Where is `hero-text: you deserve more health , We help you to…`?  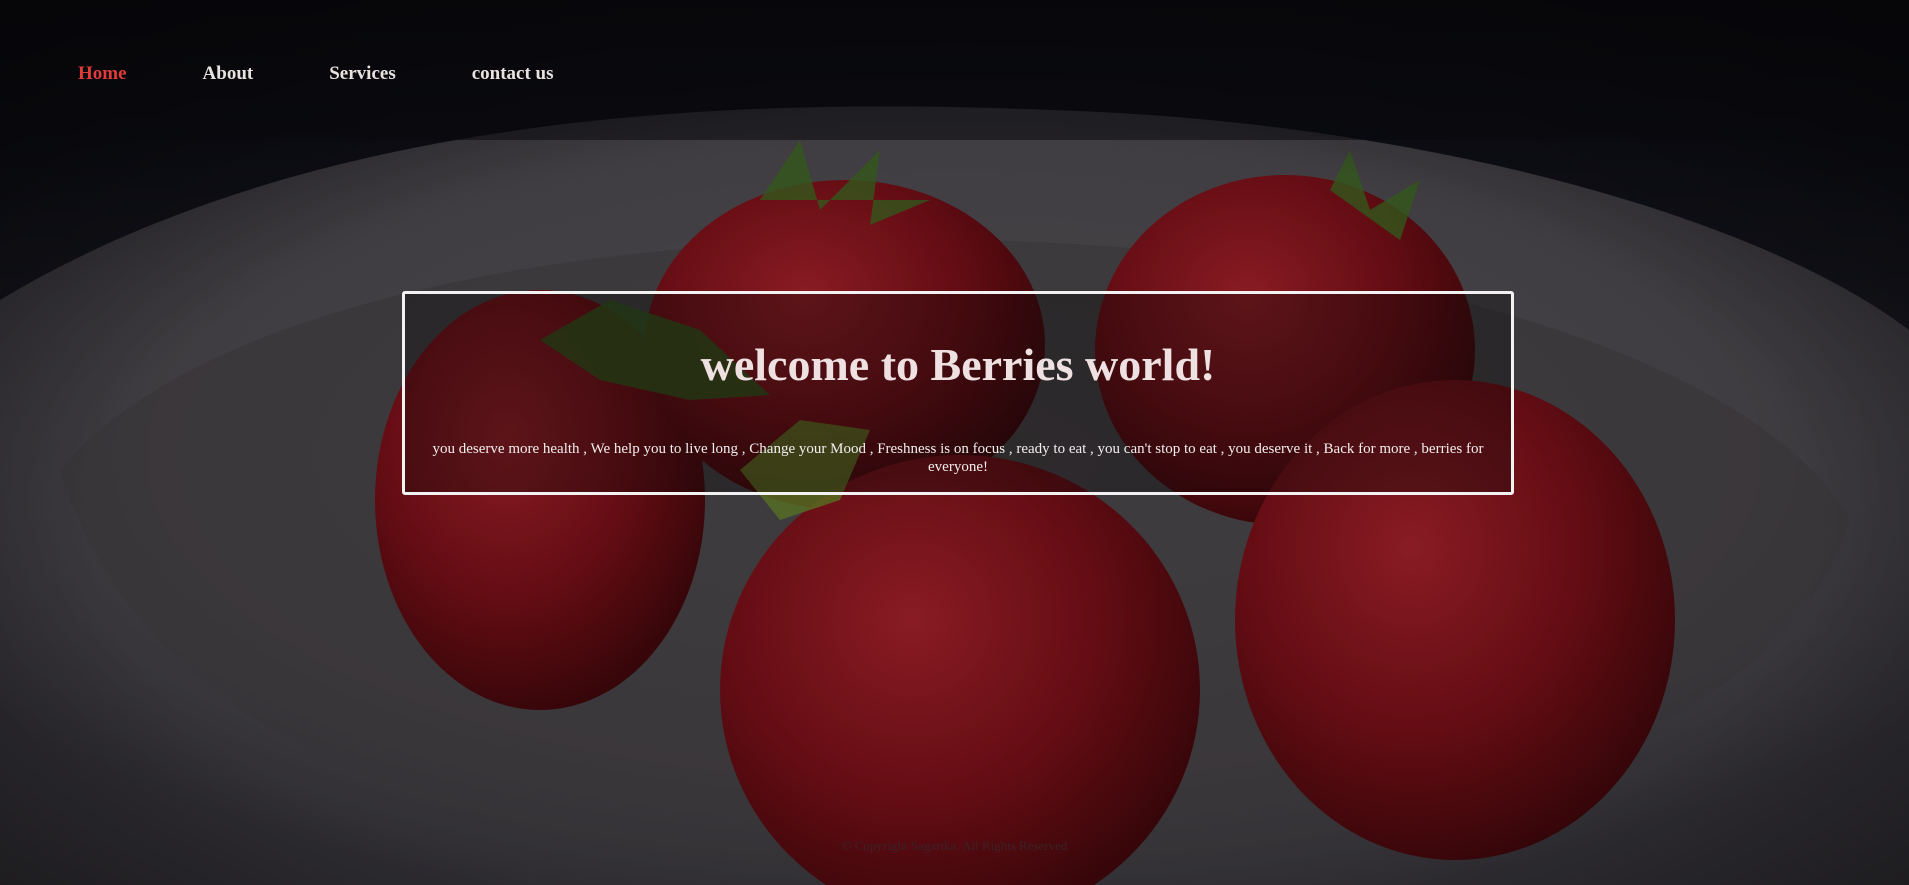 hero-text: you deserve more health , We help you to… is located at coordinates (958, 458).